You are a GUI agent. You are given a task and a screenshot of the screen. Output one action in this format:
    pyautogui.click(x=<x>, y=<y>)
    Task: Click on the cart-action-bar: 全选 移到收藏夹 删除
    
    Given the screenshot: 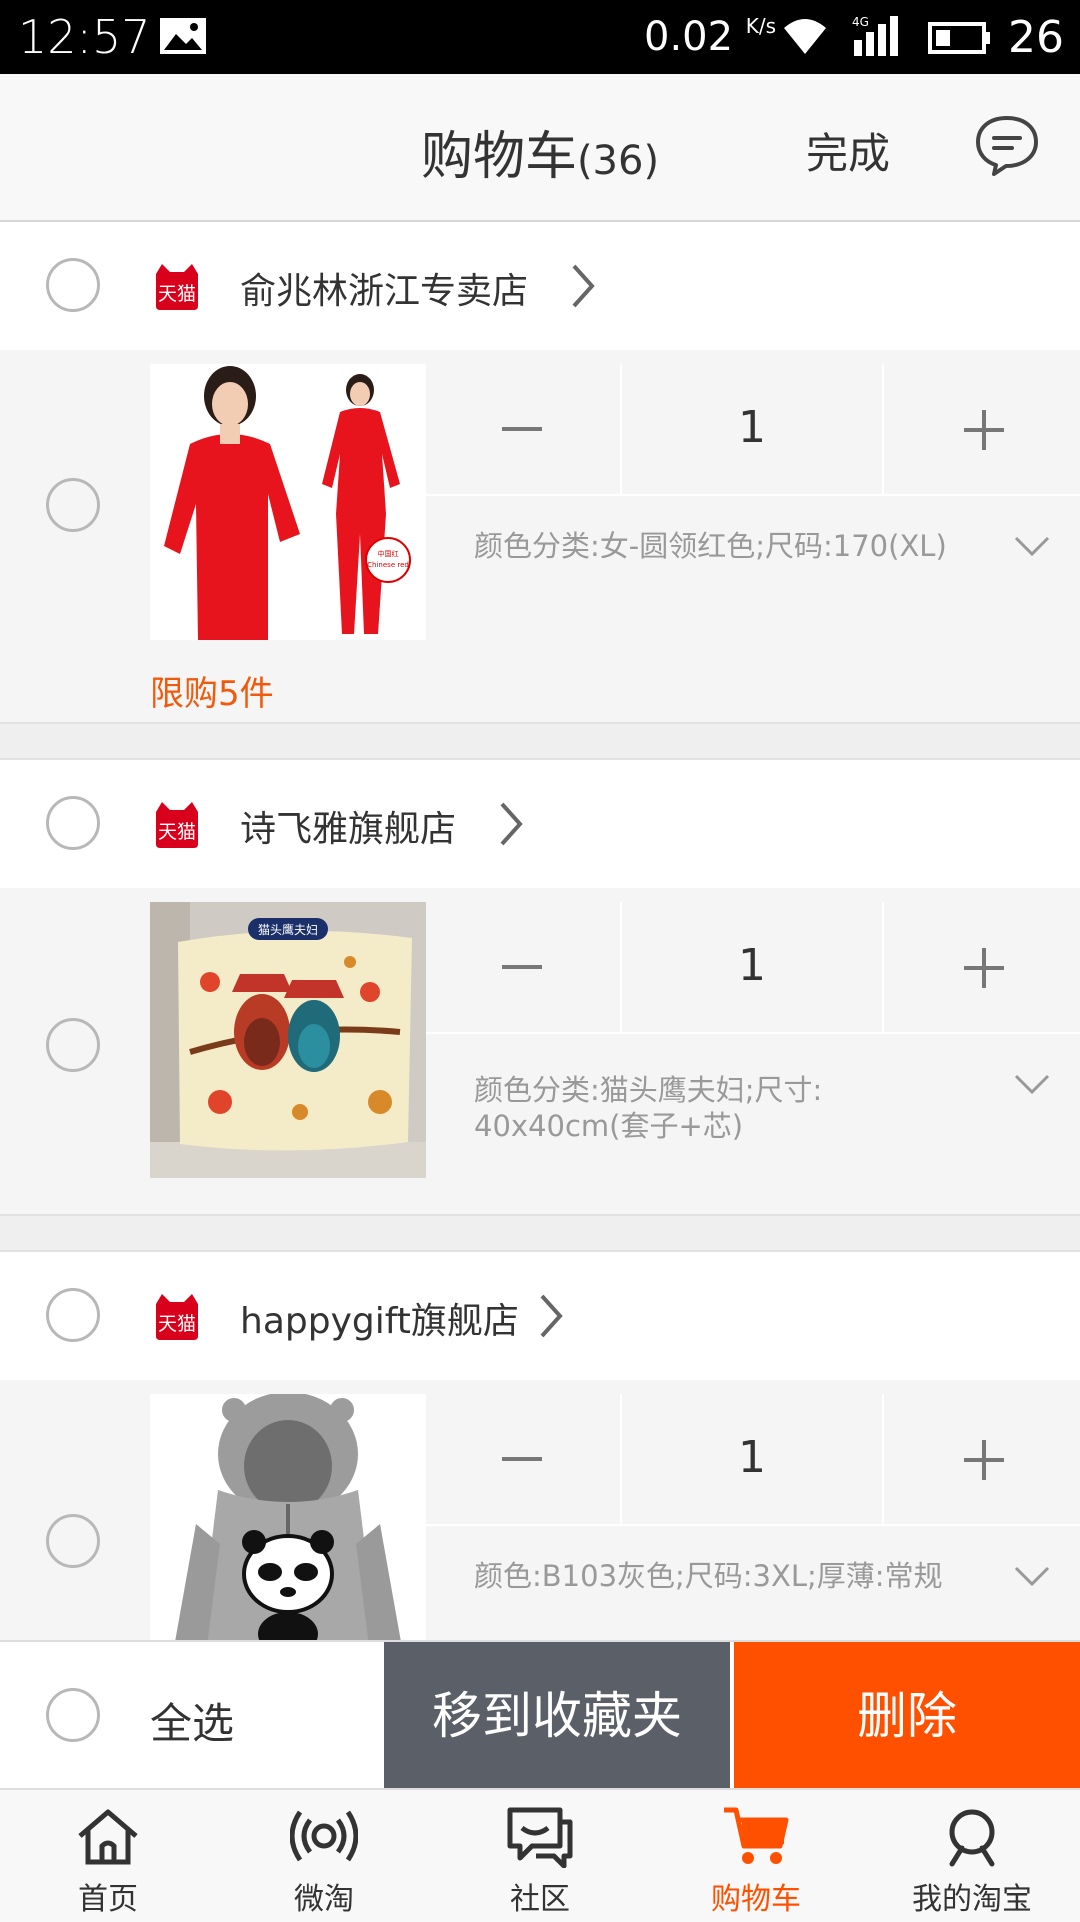 What is the action you would take?
    pyautogui.click(x=540, y=1715)
    